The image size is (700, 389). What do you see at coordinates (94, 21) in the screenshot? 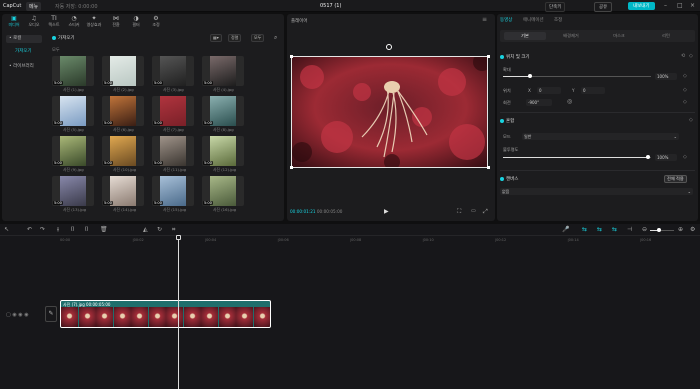
I see `tab-effects: ✦ 영상효과` at bounding box center [94, 21].